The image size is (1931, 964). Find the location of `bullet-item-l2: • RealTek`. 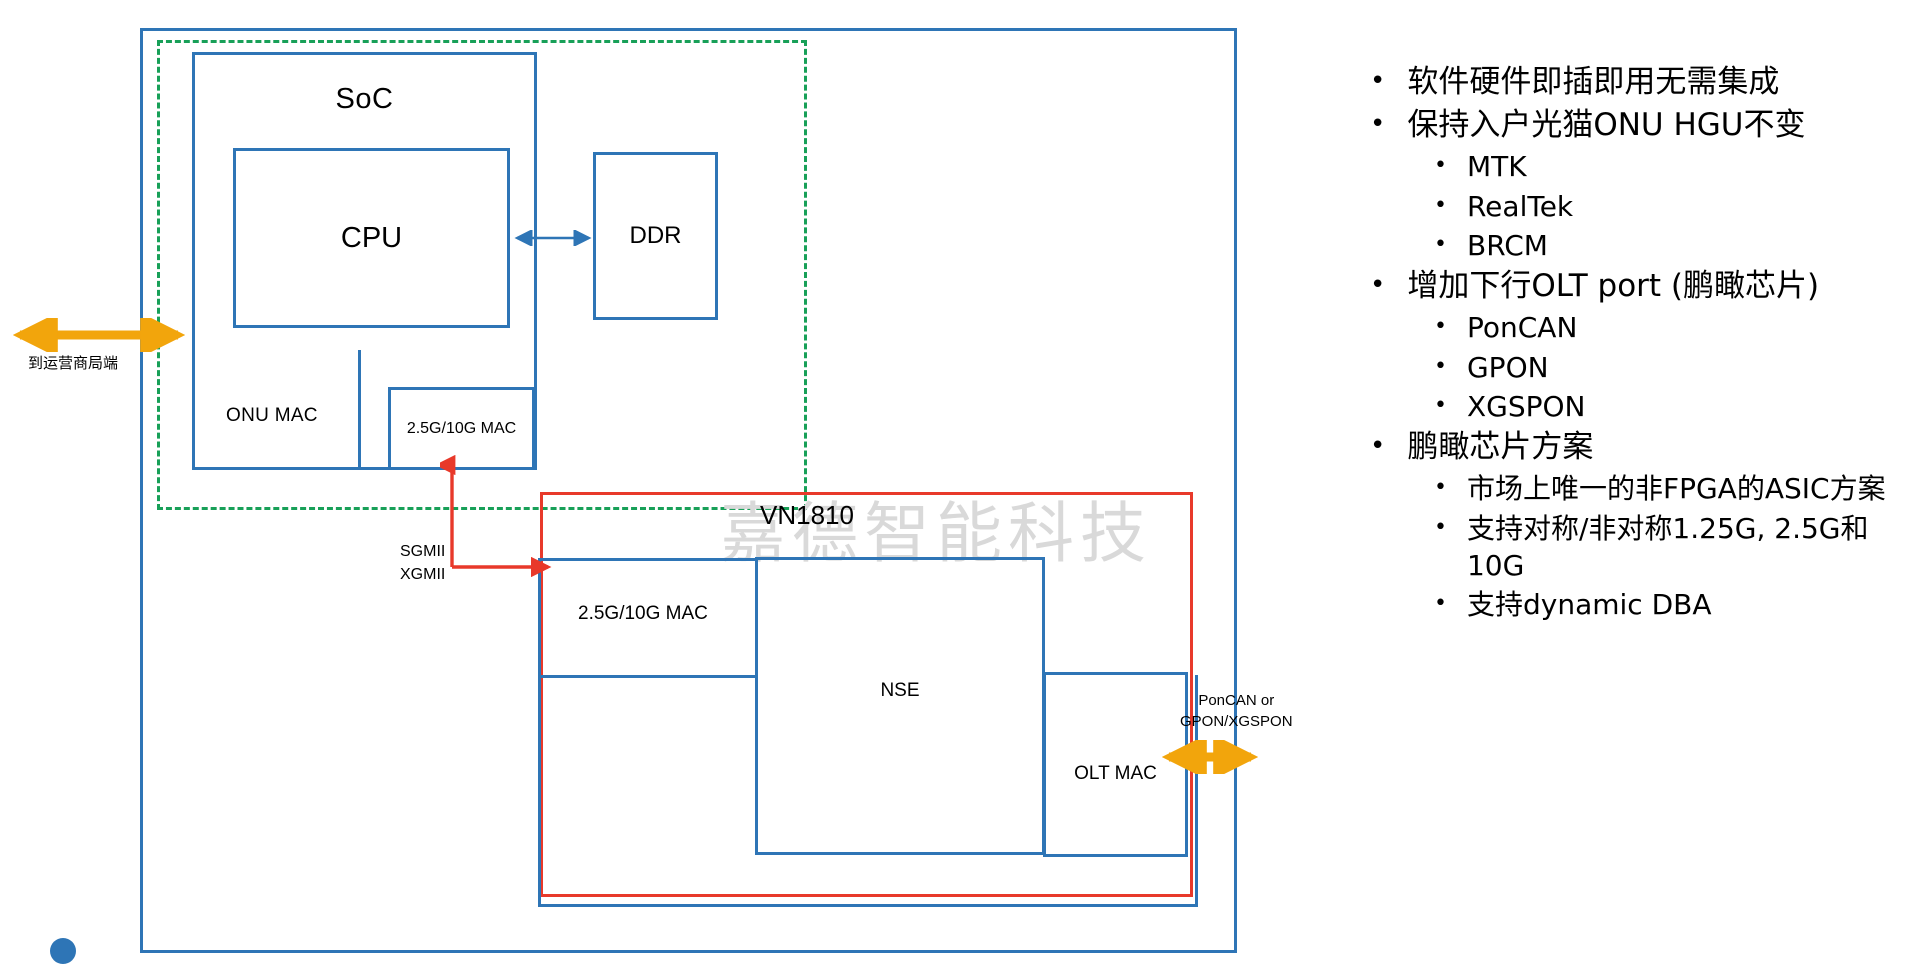

bullet-item-l2: • RealTek is located at coordinates (1674, 206).